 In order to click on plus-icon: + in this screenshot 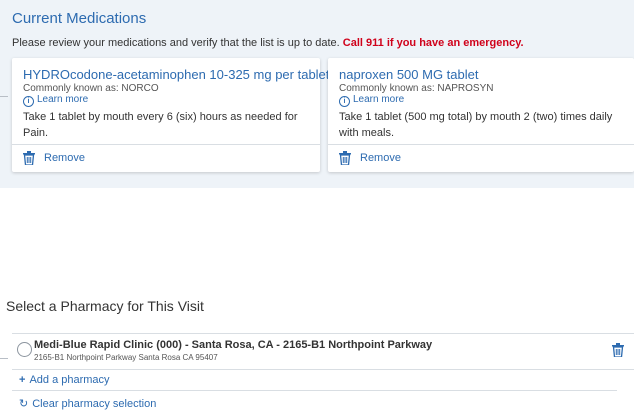, I will do `click(22, 380)`.